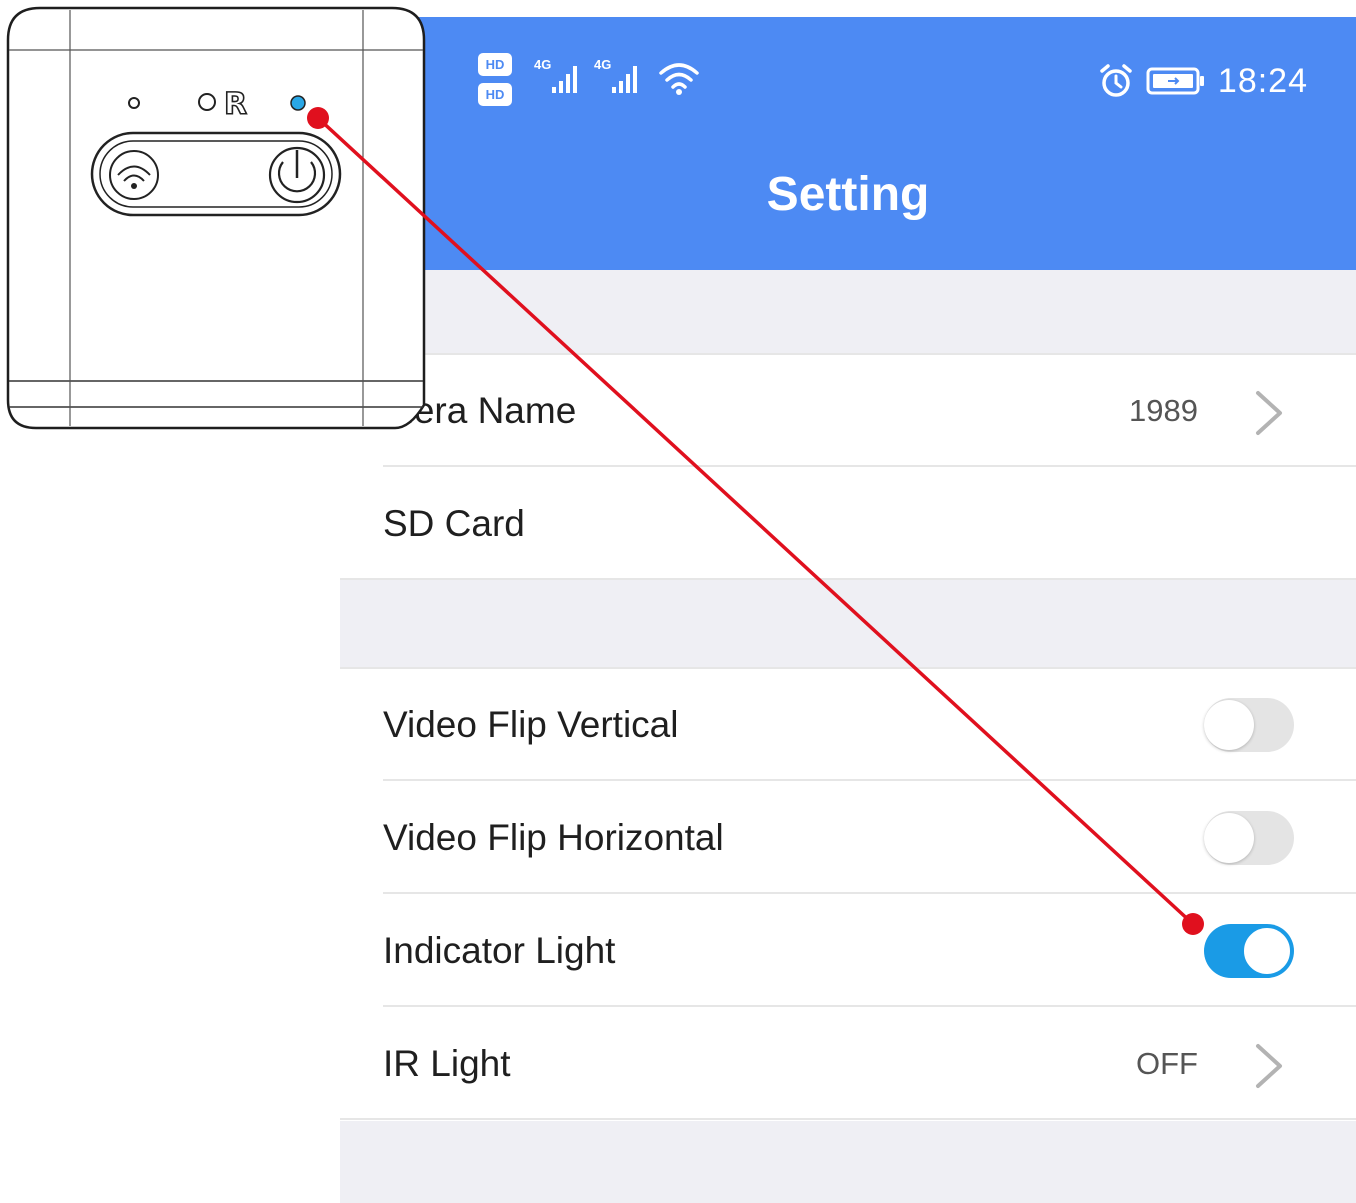  Describe the element at coordinates (848, 411) in the screenshot. I see `setting-row-camera-name: mera Name 1989` at that location.